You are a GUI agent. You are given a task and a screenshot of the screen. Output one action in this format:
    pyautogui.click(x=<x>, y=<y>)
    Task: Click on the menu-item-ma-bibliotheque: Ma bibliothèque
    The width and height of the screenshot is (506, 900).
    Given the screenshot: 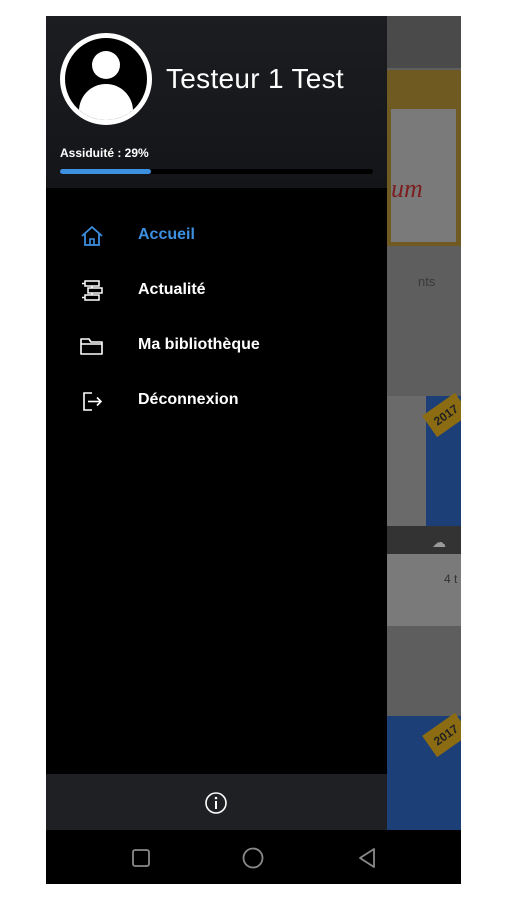 What is the action you would take?
    pyautogui.click(x=216, y=351)
    